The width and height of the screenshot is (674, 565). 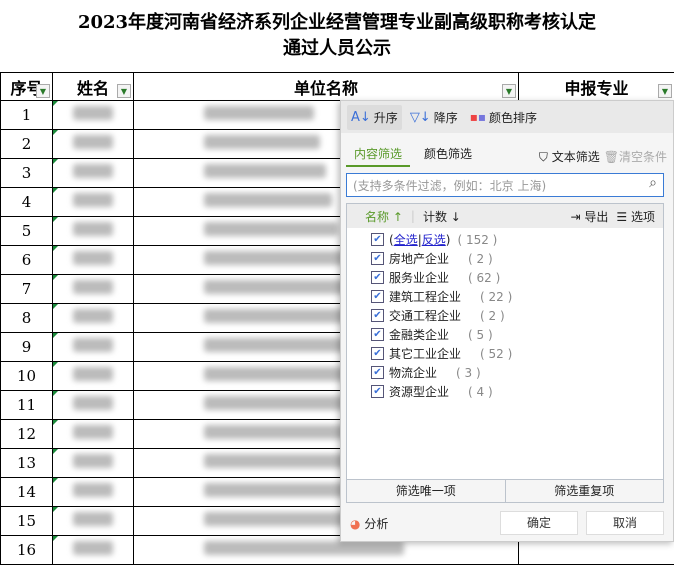 I want to click on export-button: ⇥ 导出, so click(x=589, y=216).